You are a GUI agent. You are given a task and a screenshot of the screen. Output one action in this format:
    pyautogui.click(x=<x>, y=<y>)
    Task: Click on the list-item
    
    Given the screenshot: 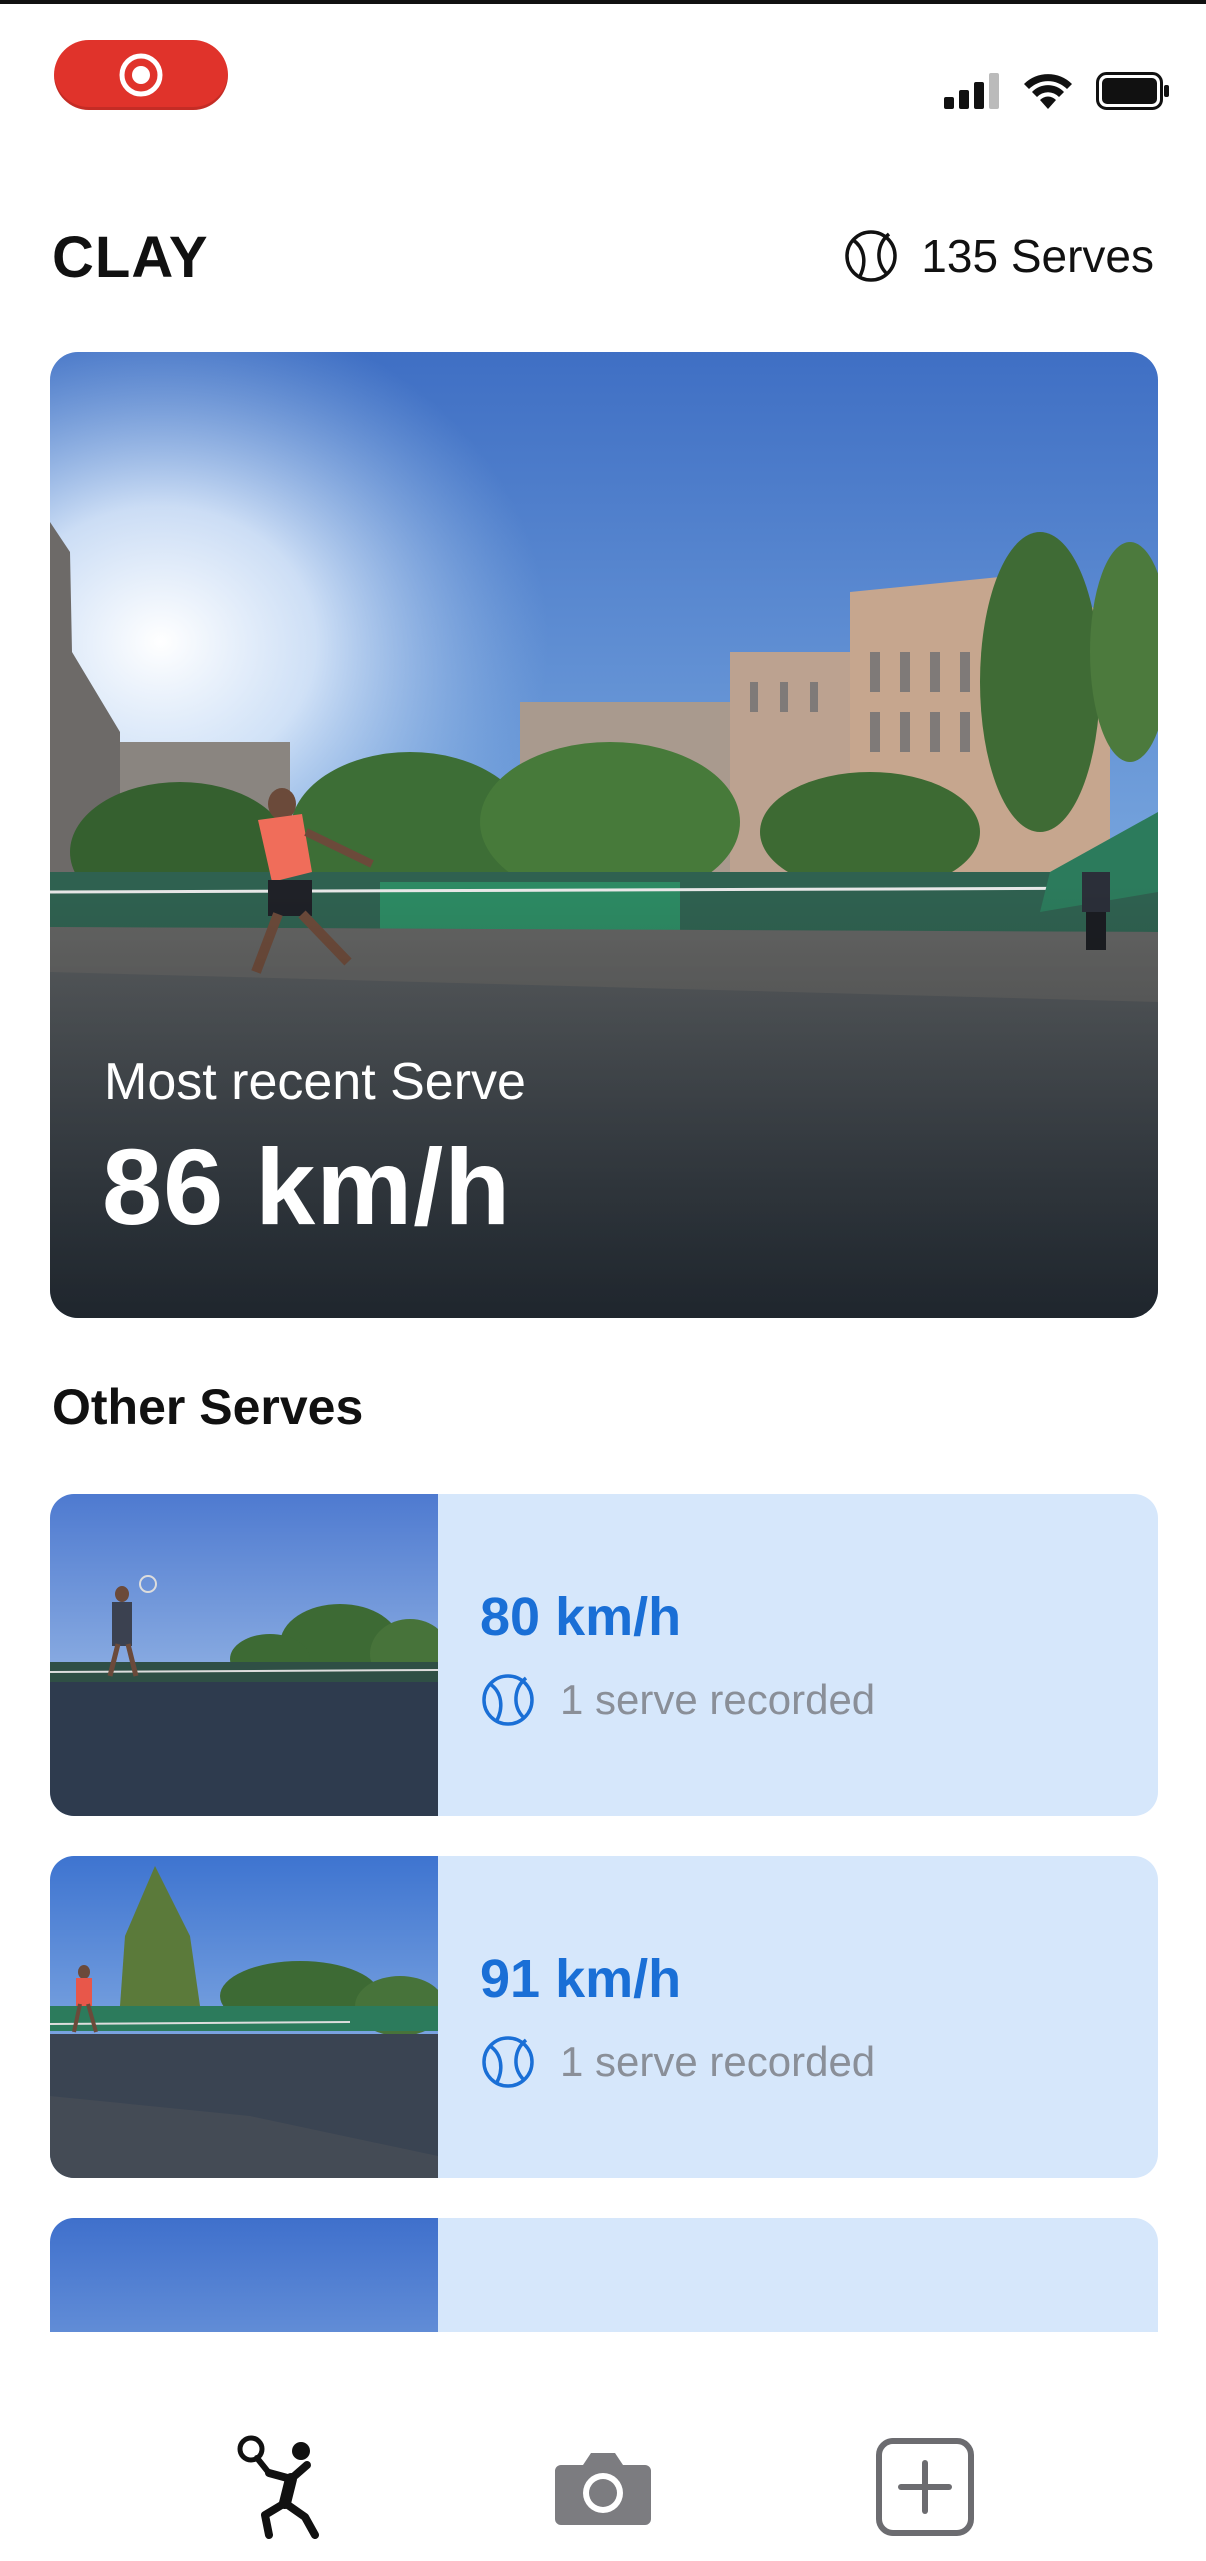 What is the action you would take?
    pyautogui.click(x=604, y=2275)
    